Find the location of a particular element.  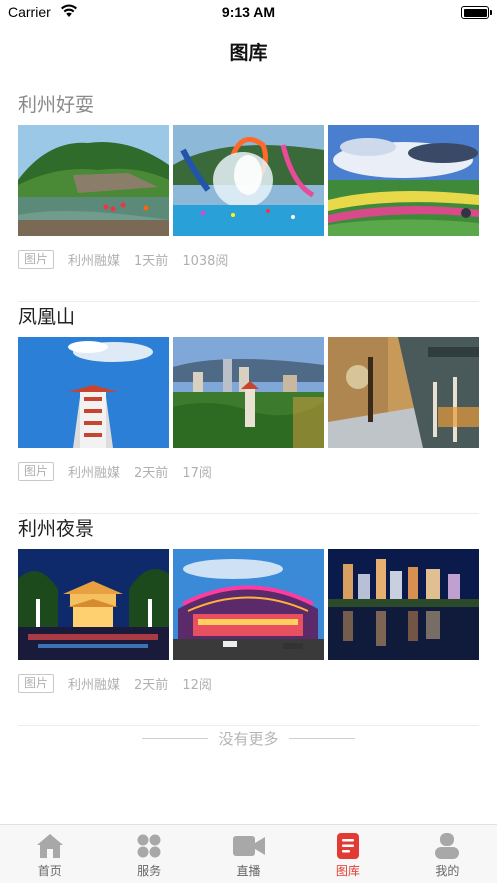

tab-label: 图库 is located at coordinates (347, 871).